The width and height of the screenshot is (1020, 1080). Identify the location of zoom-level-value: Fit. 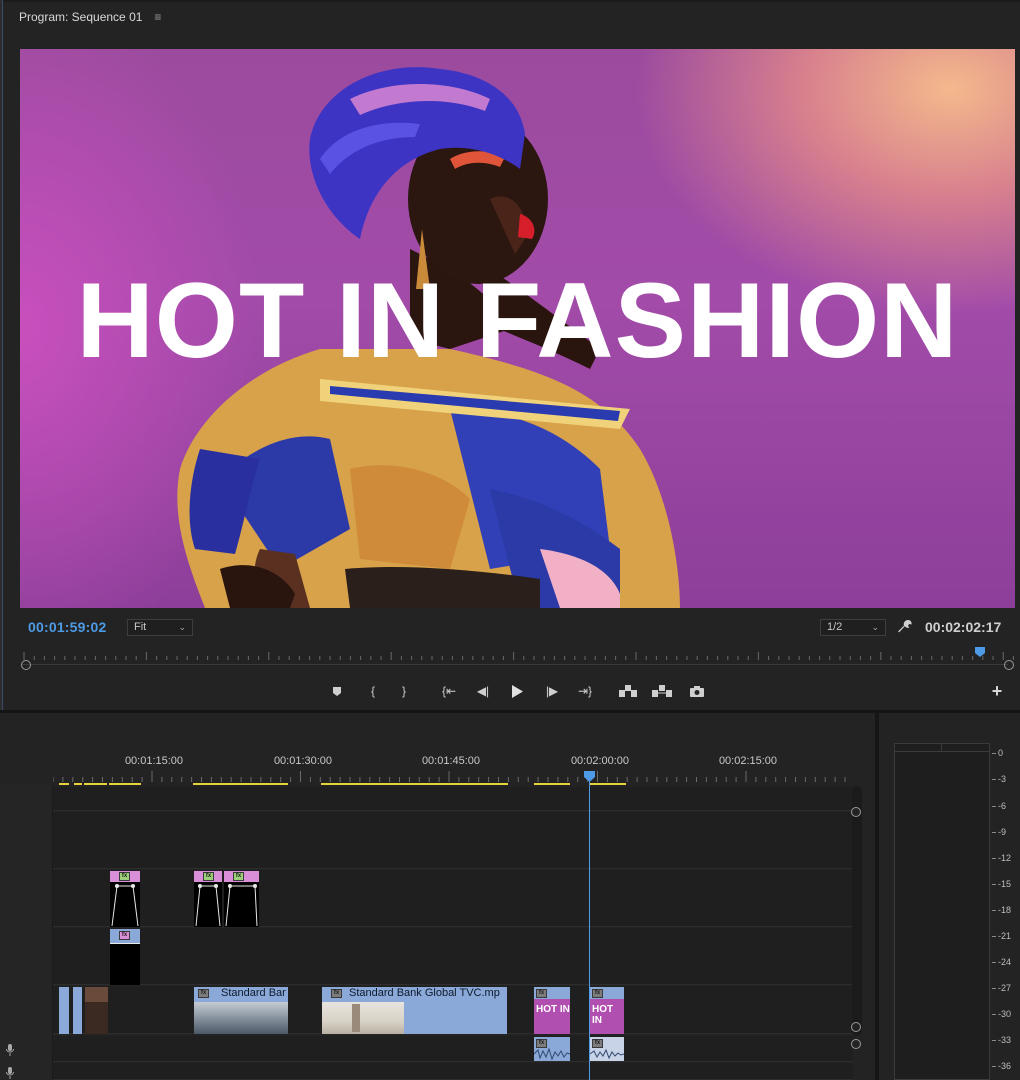
(140, 627).